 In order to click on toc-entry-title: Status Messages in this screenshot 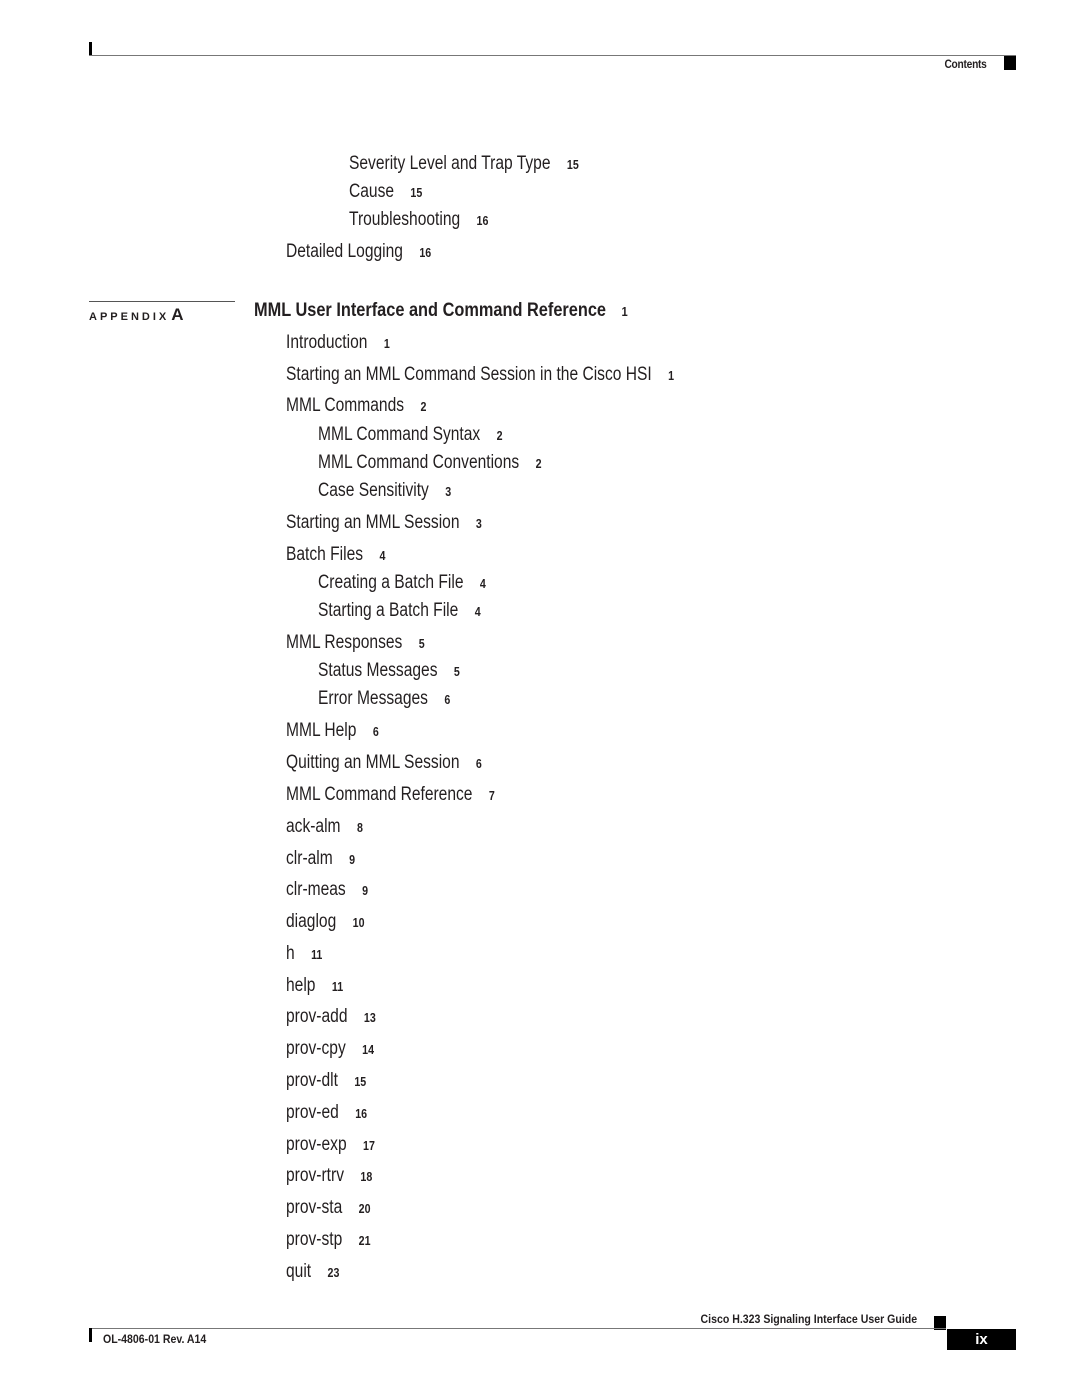, I will do `click(378, 670)`.